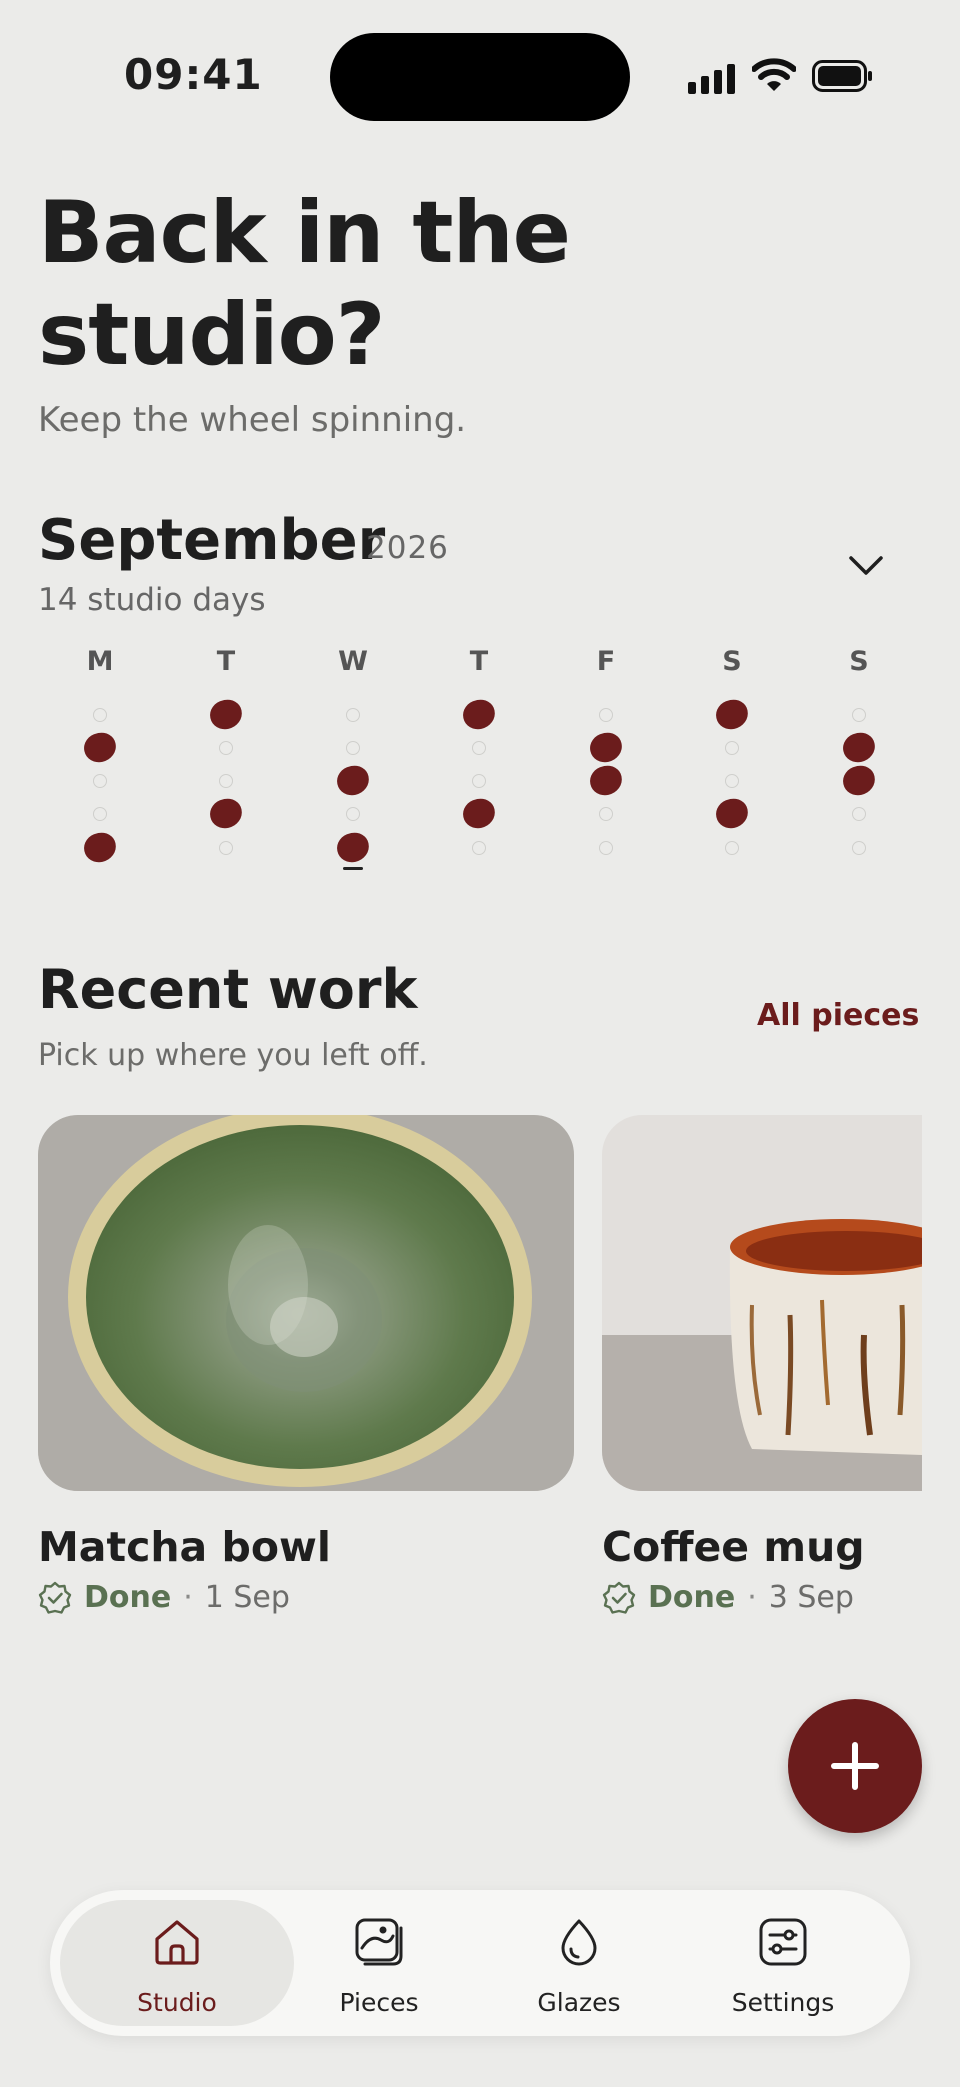 Image resolution: width=960 pixels, height=2087 pixels. I want to click on add-piece-button, so click(855, 1766).